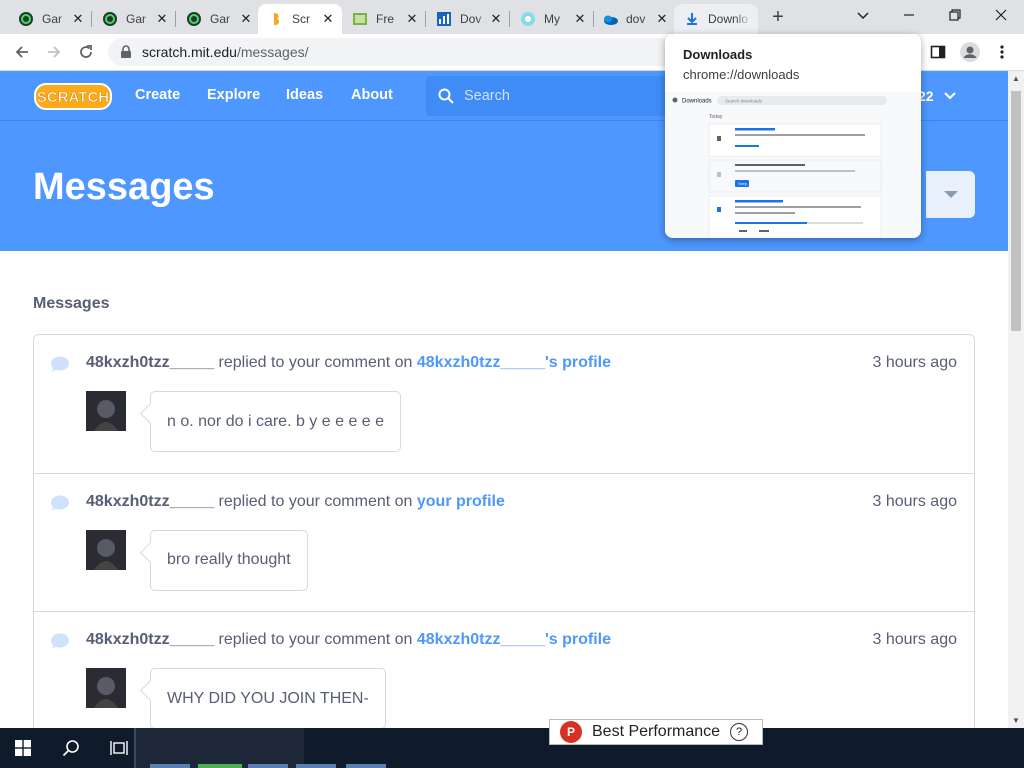 This screenshot has width=1024, height=768. I want to click on tab-label: Downlo, so click(728, 19).